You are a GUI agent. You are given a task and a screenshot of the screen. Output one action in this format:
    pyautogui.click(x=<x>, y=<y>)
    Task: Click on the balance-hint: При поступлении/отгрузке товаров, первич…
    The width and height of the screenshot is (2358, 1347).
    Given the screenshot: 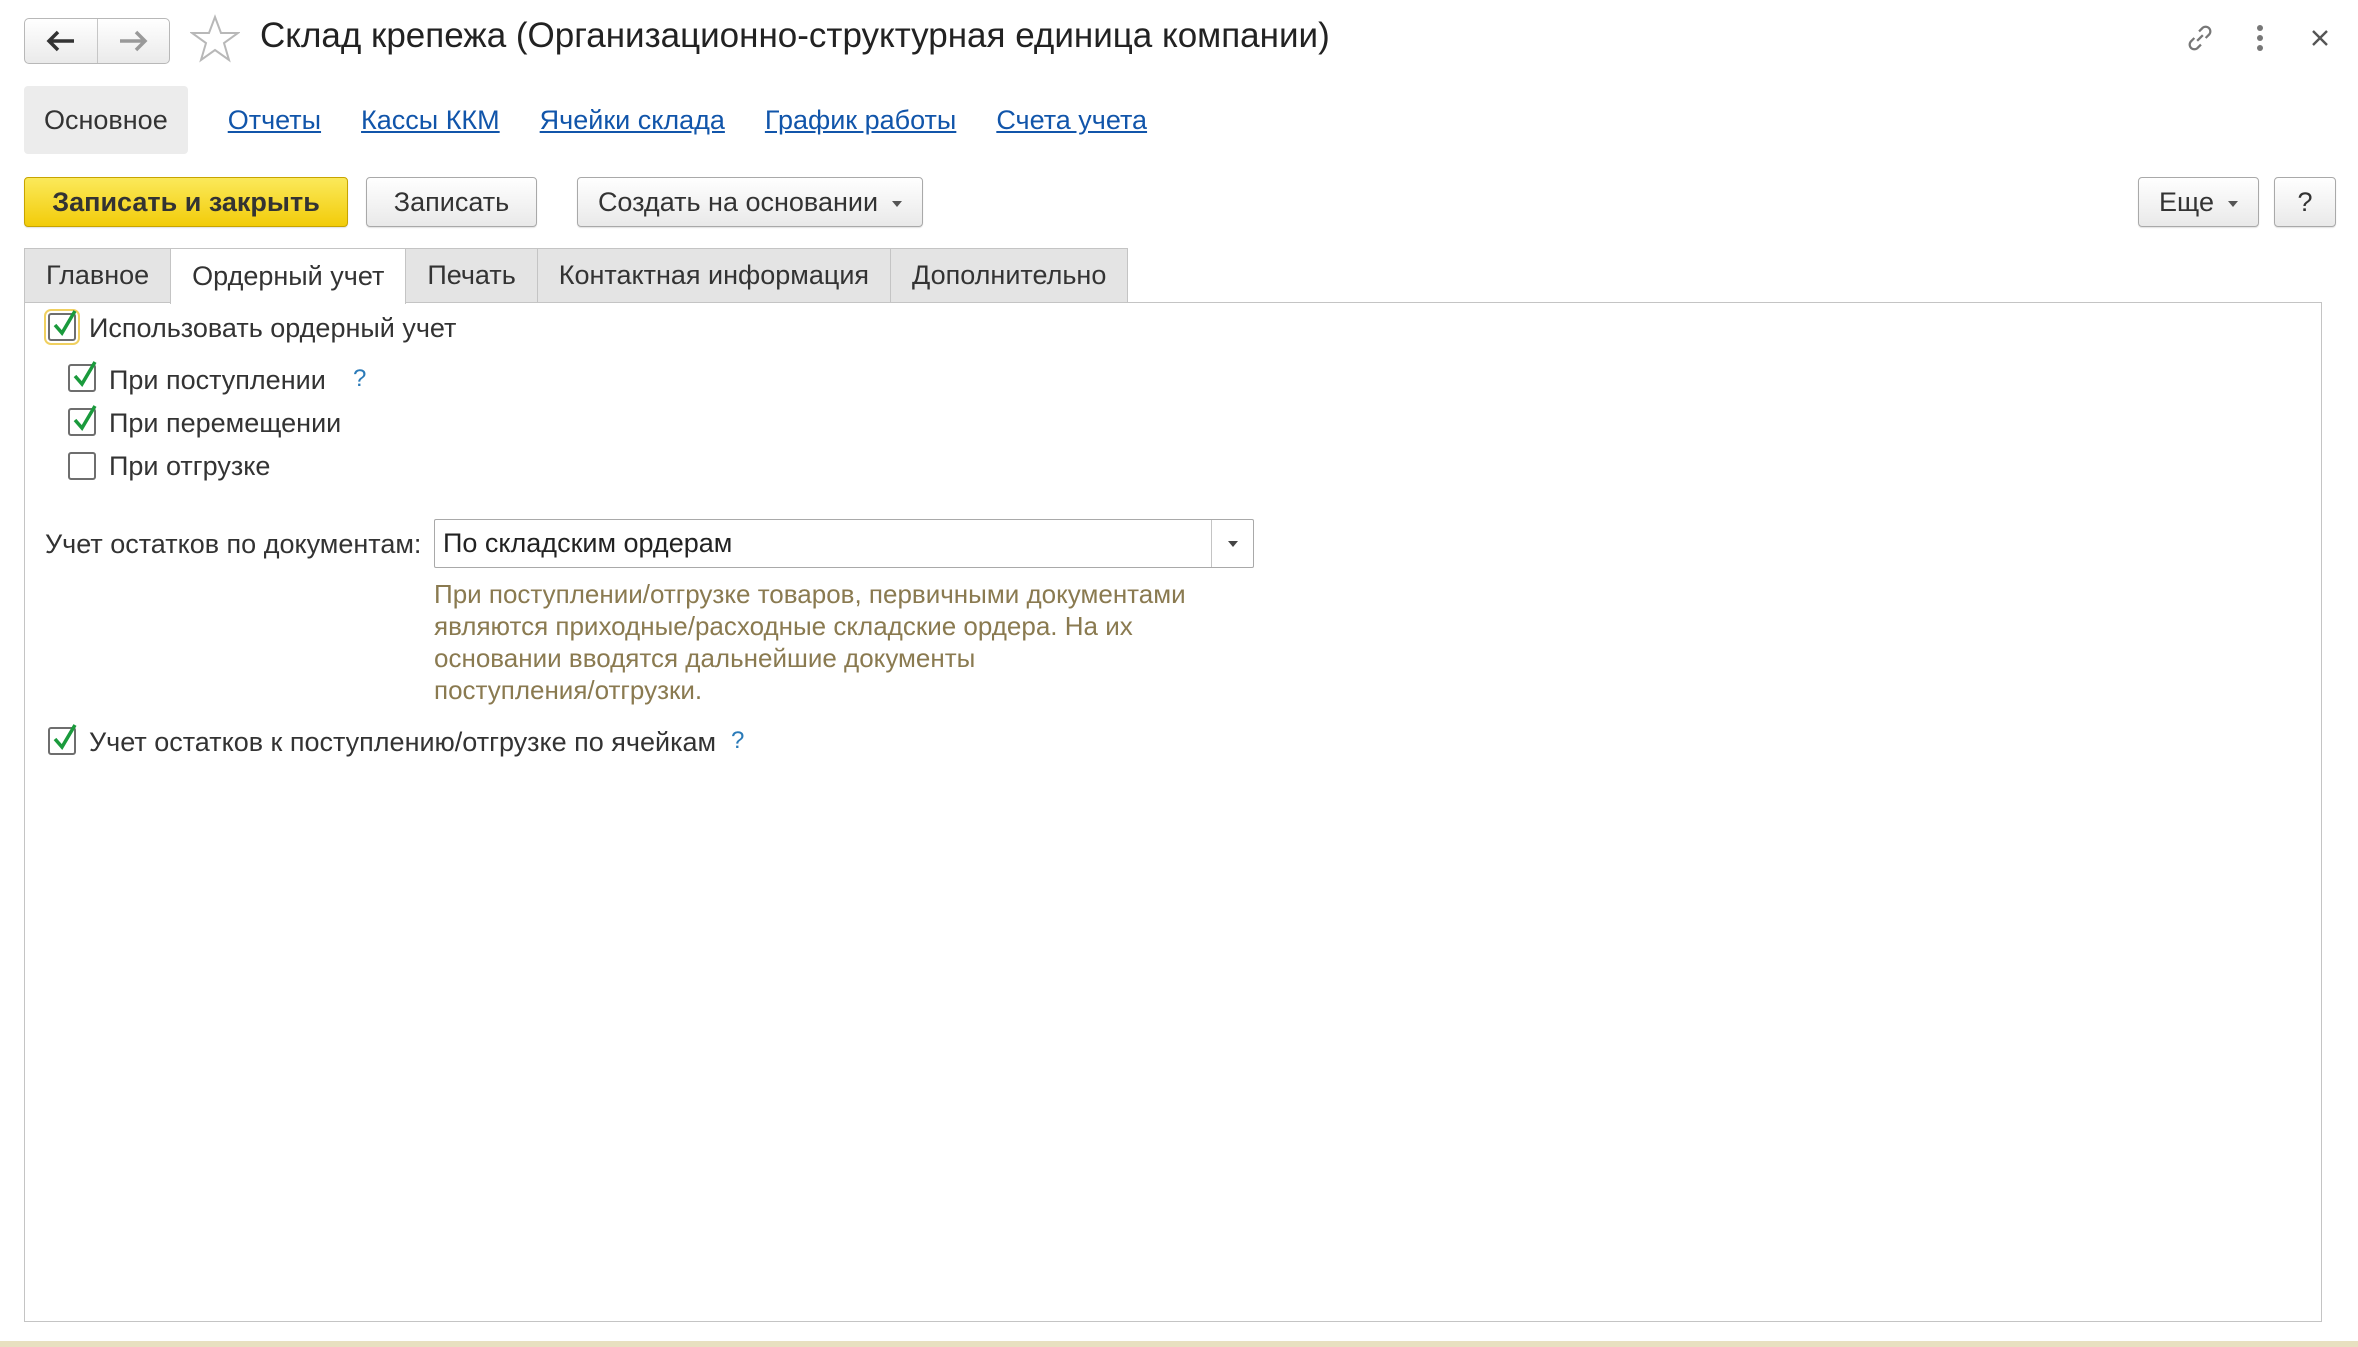 What is the action you would take?
    pyautogui.click(x=849, y=642)
    